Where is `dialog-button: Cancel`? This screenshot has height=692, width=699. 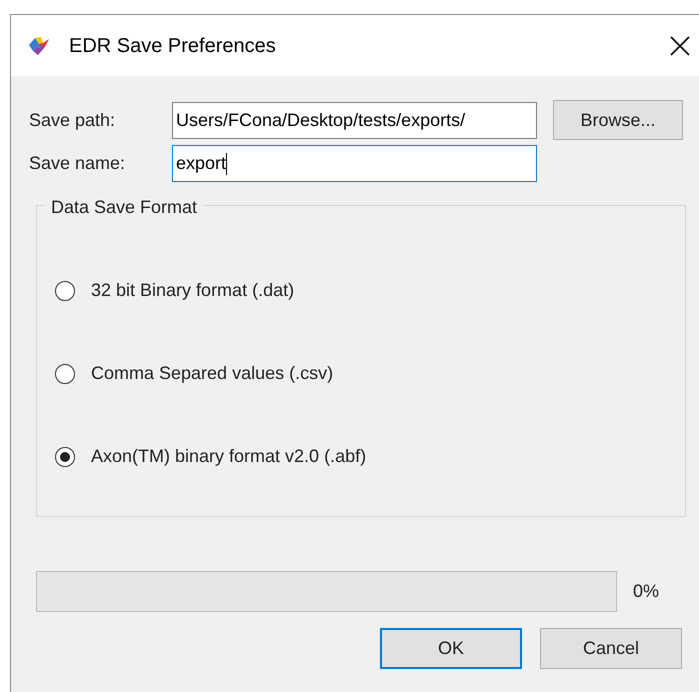
dialog-button: Cancel is located at coordinates (611, 648).